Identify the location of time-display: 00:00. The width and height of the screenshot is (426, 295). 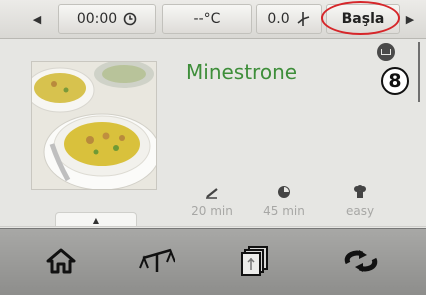
(107, 19).